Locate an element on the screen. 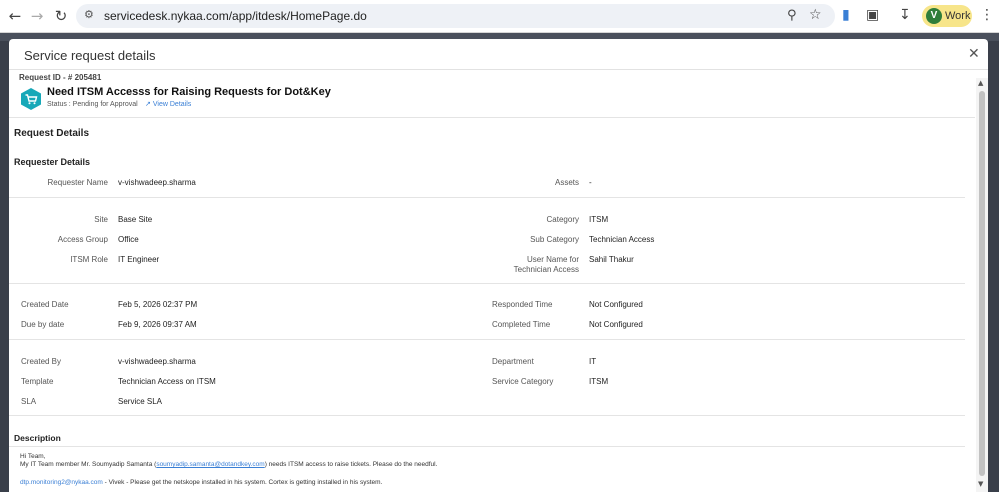  sub-category-label: Sub Category is located at coordinates (554, 239).